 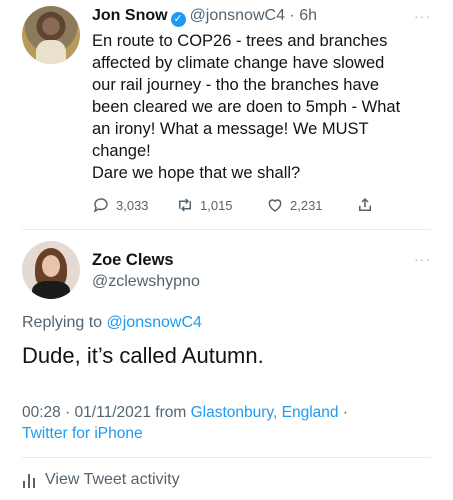 I want to click on tweet1-header: Jon Snow ✓ @jonsnowC4 · 6h, so click(x=204, y=16).